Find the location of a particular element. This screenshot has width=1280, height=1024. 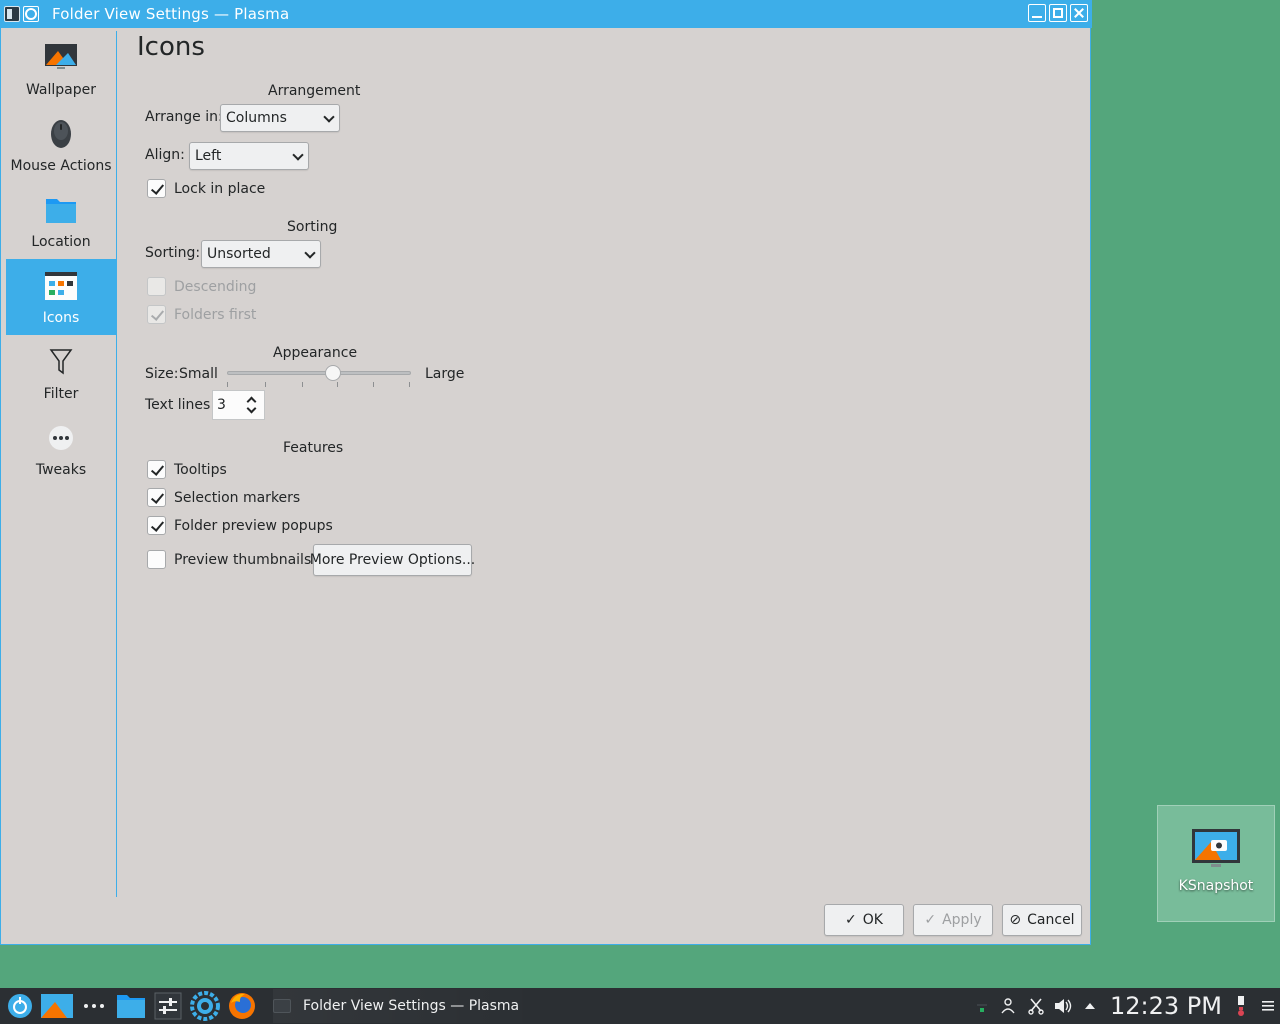

on-all-desktops-icon is located at coordinates (31, 14).